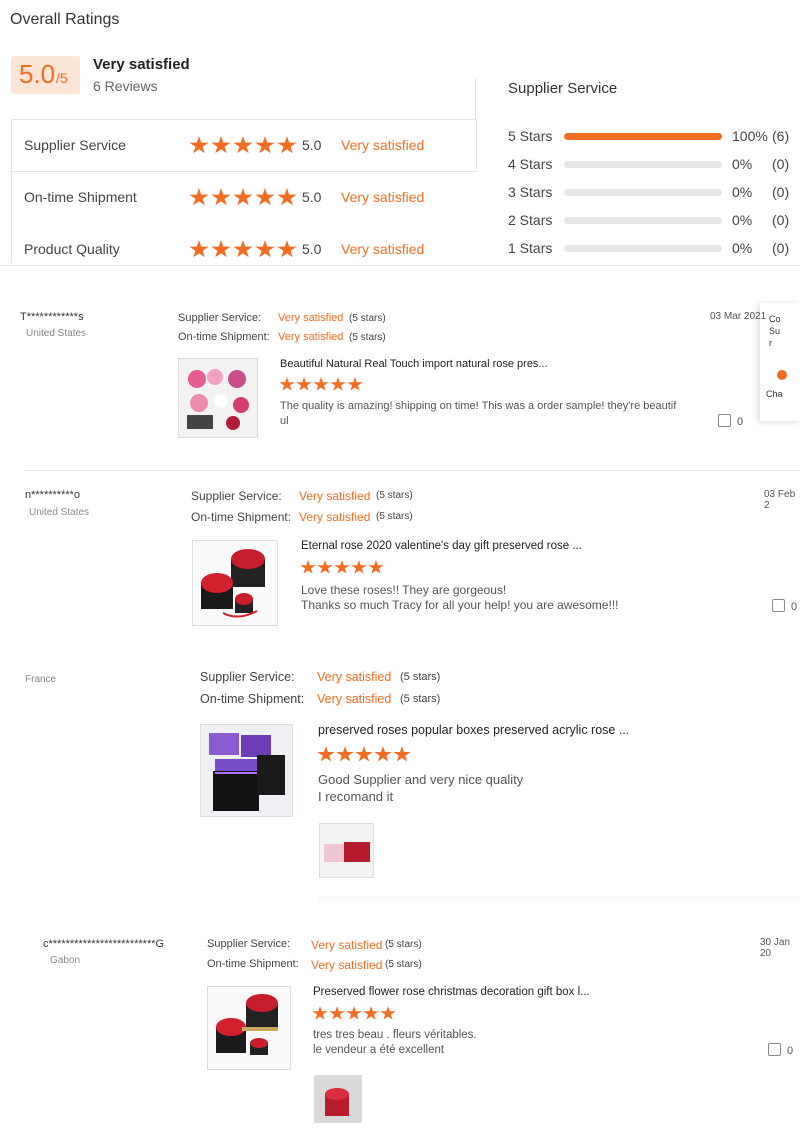 Image resolution: width=800 pixels, height=1134 pixels. I want to click on distribution-percent: 100%, so click(750, 136).